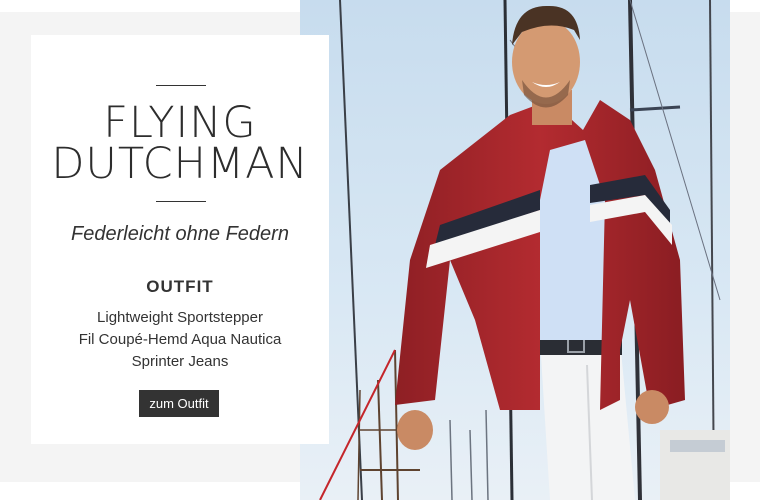  Describe the element at coordinates (180, 164) in the screenshot. I see `brand-line-2: DUTCHMAN` at that location.